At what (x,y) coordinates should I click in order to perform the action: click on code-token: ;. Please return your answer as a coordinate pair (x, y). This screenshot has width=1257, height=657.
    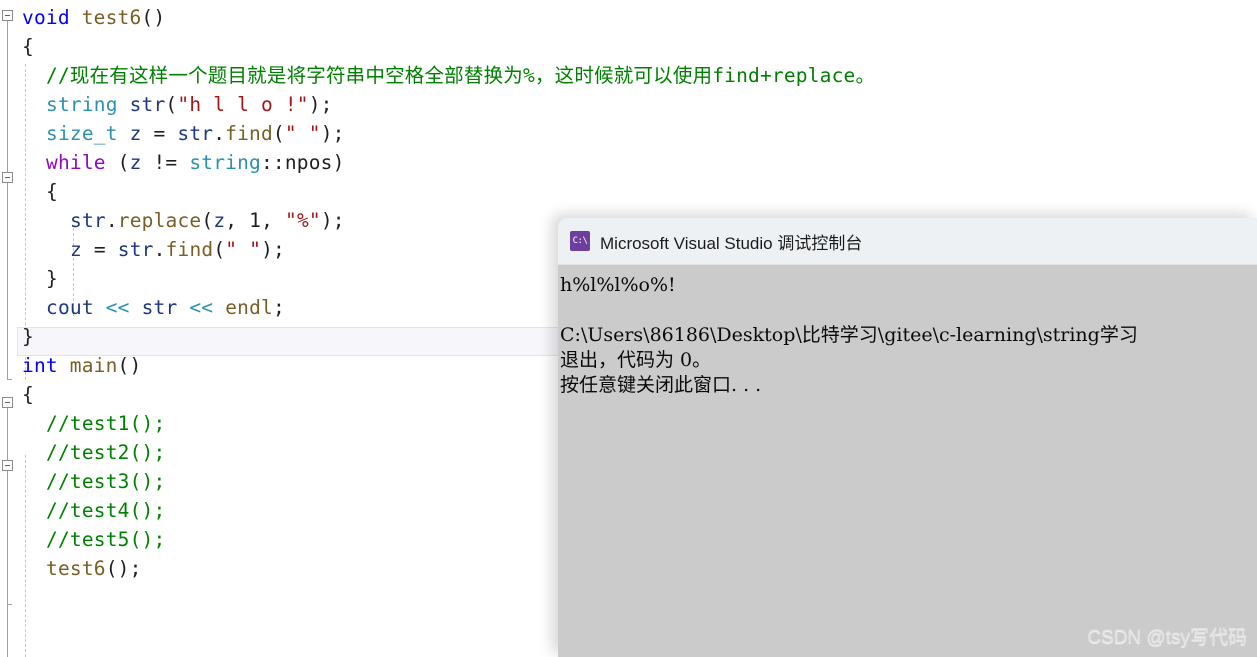
    Looking at the image, I should click on (278, 307).